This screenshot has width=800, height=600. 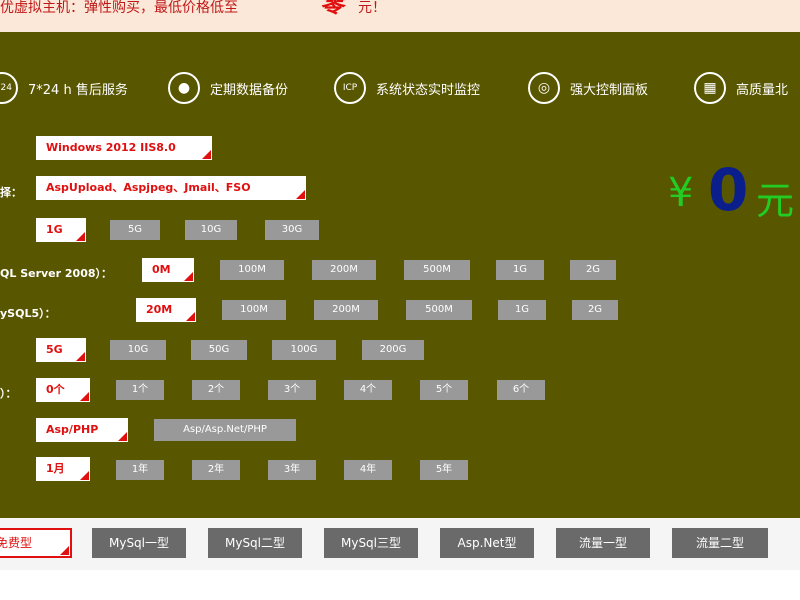 I want to click on domains-option: 6个, so click(x=521, y=390).